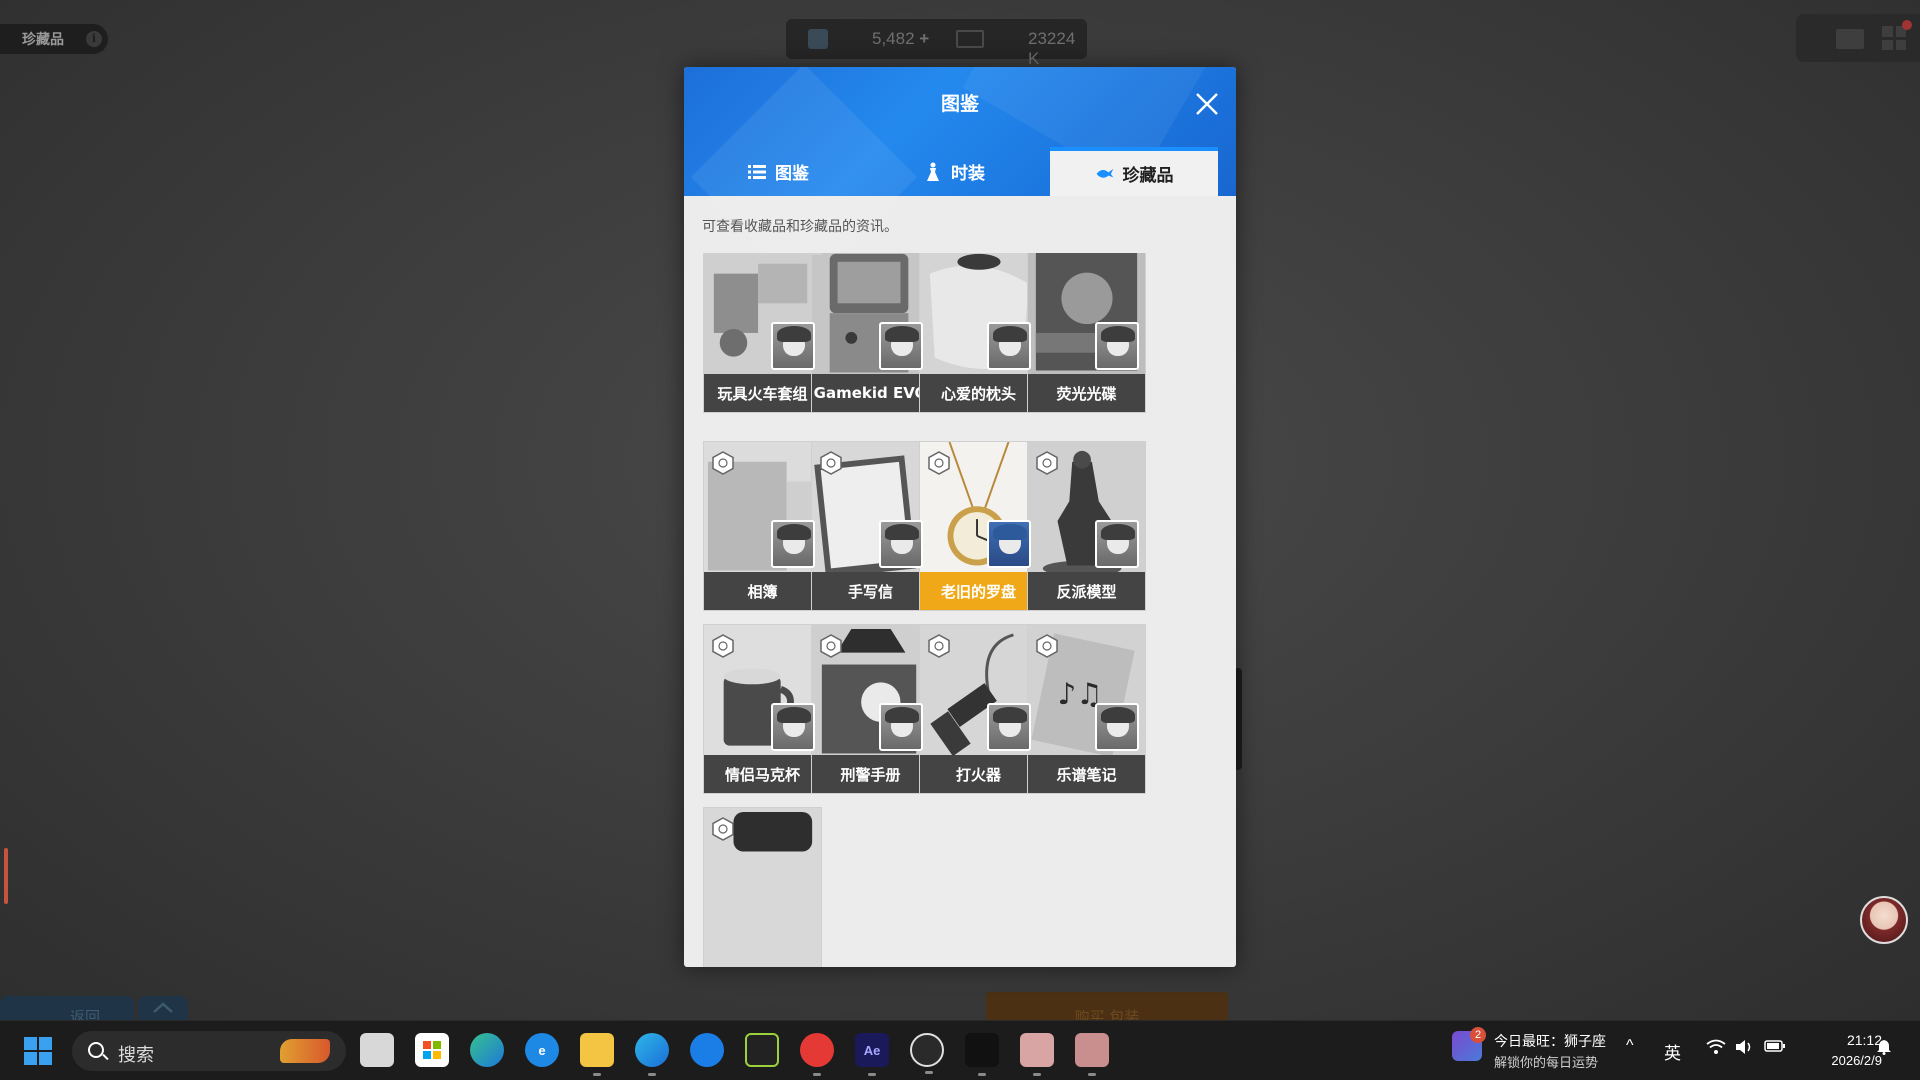 The height and width of the screenshot is (1080, 1920). Describe the element at coordinates (136, 1055) in the screenshot. I see `search-placeholder: 搜索` at that location.